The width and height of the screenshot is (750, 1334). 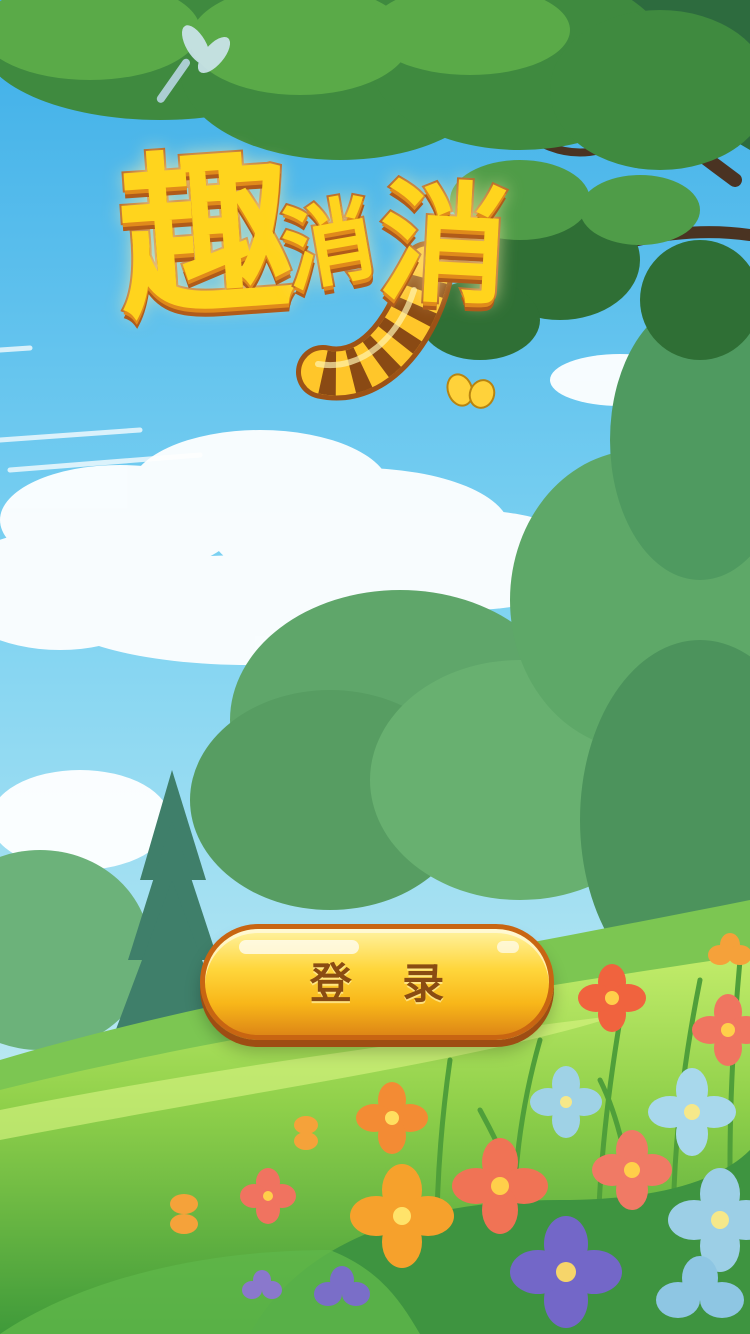 I want to click on login-button: 登 录, so click(x=377, y=982).